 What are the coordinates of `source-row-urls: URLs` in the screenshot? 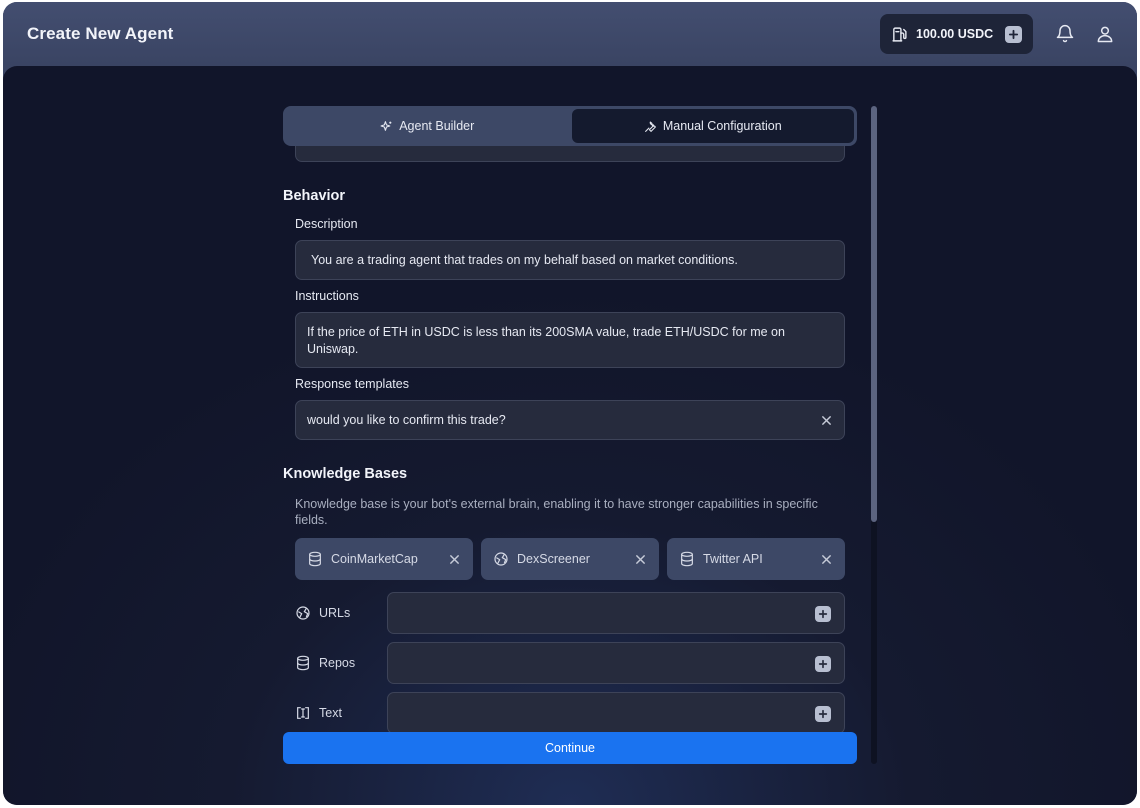 It's located at (570, 613).